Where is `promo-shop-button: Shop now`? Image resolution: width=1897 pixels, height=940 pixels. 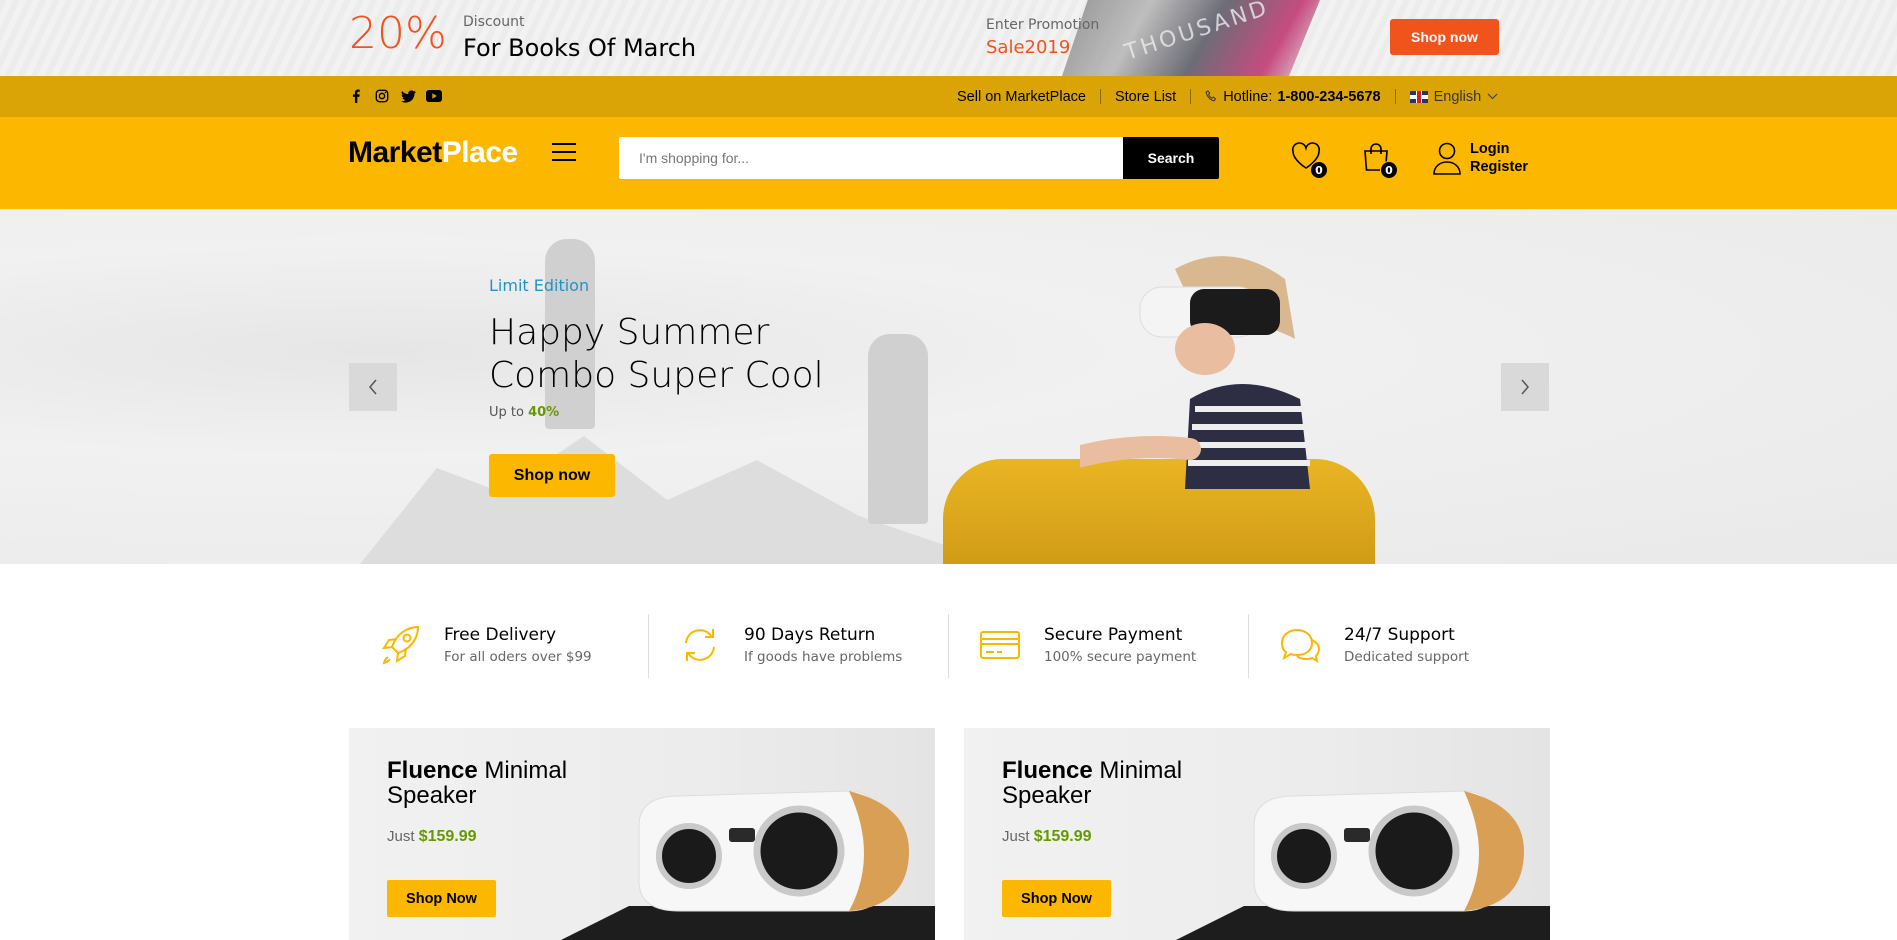
promo-shop-button: Shop now is located at coordinates (1444, 37).